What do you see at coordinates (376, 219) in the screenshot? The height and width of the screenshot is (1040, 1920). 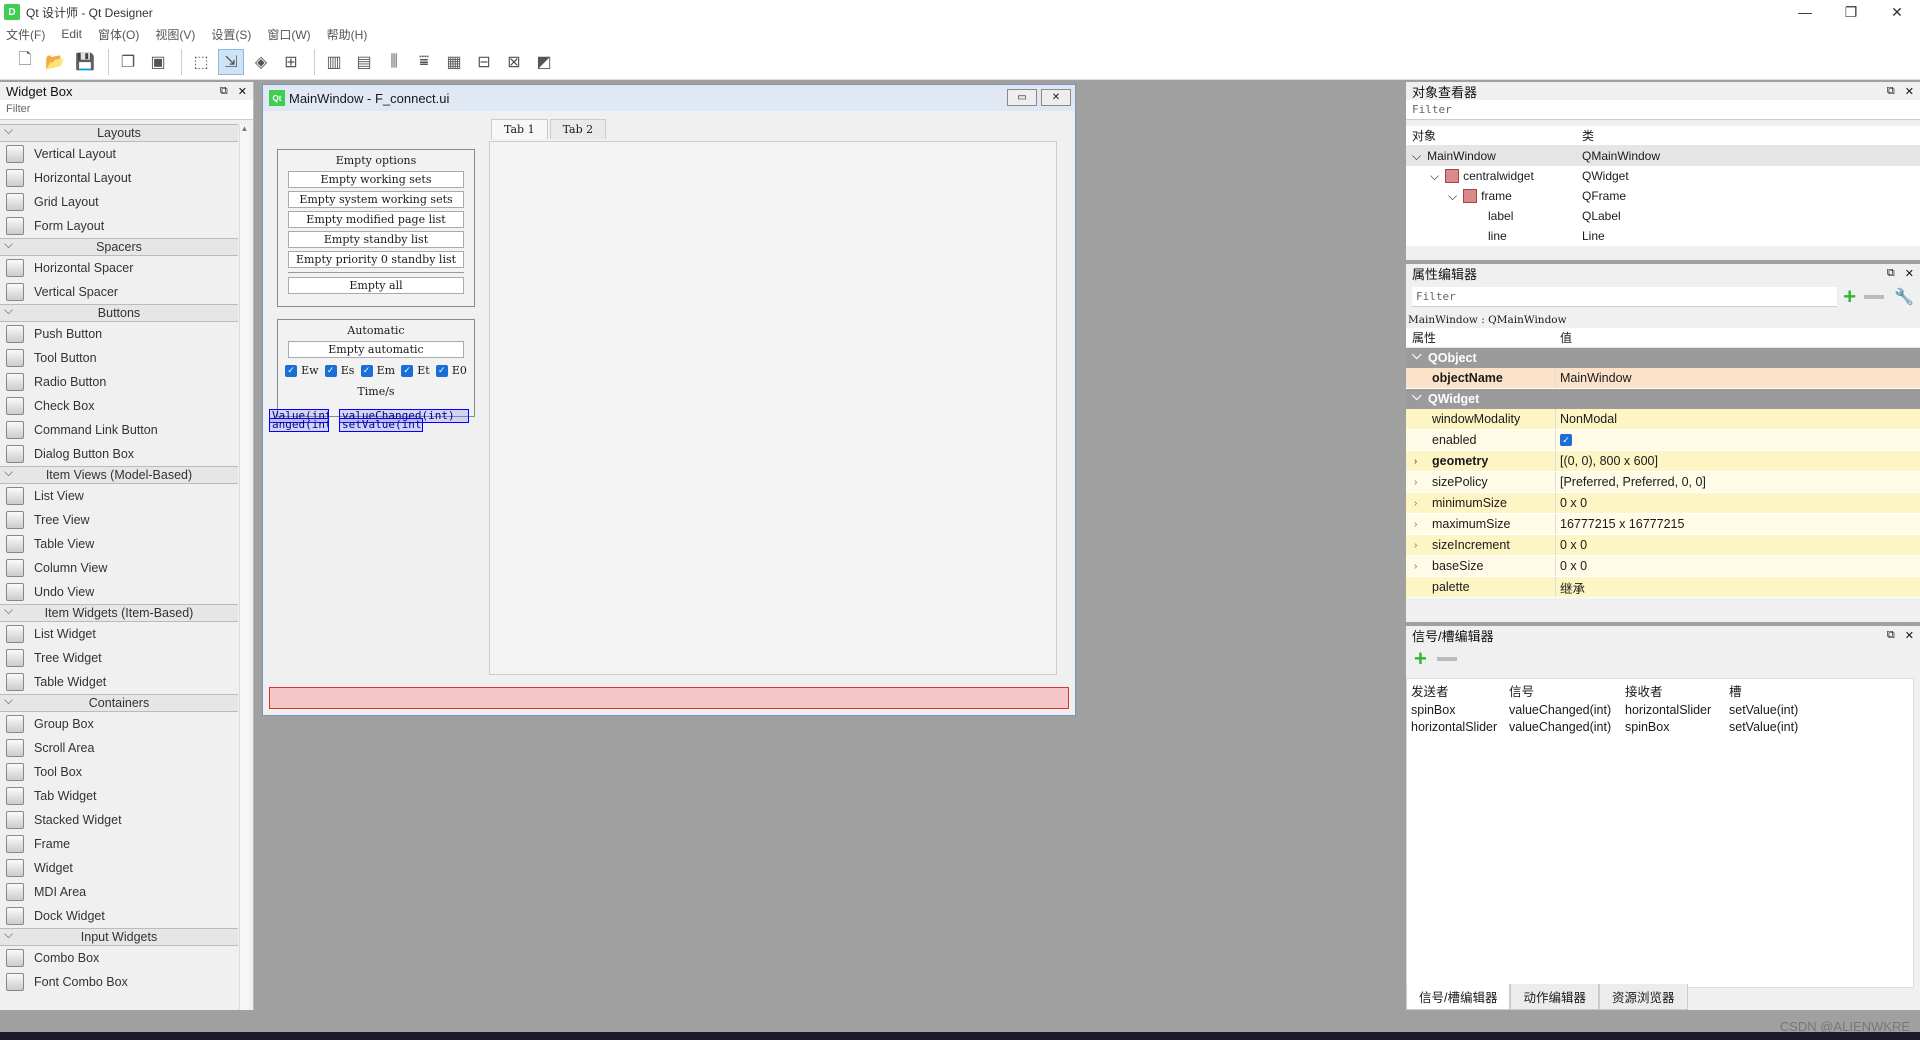 I see `empty-modified-page-list-button: Empty modified page list` at bounding box center [376, 219].